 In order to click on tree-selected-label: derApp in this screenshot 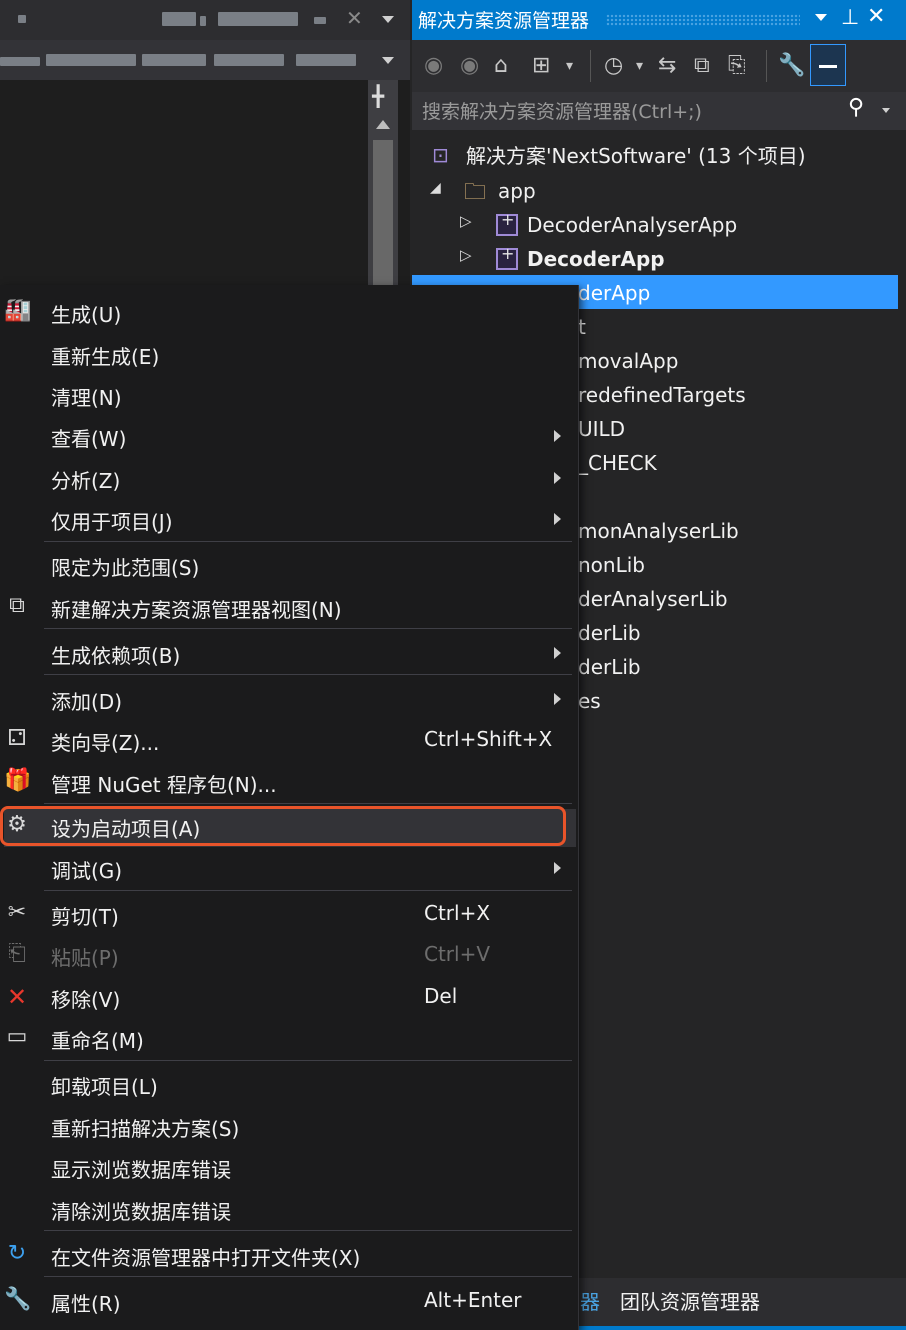, I will do `click(614, 293)`.